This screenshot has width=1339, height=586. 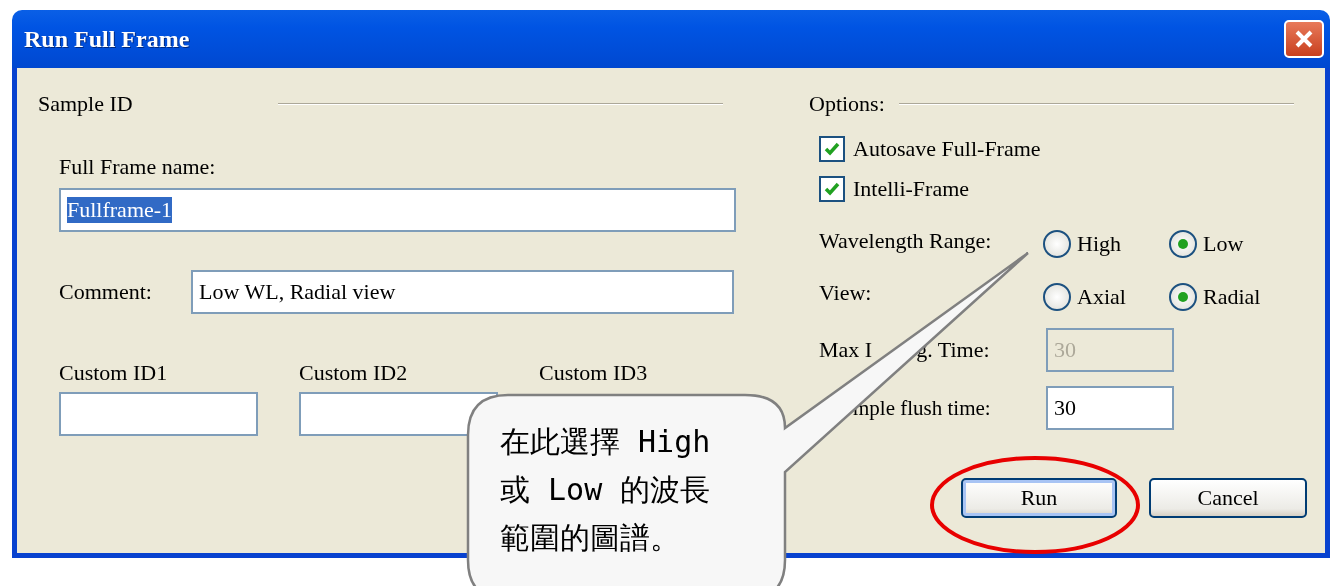 I want to click on cancel-button: Cancel, so click(x=1228, y=498).